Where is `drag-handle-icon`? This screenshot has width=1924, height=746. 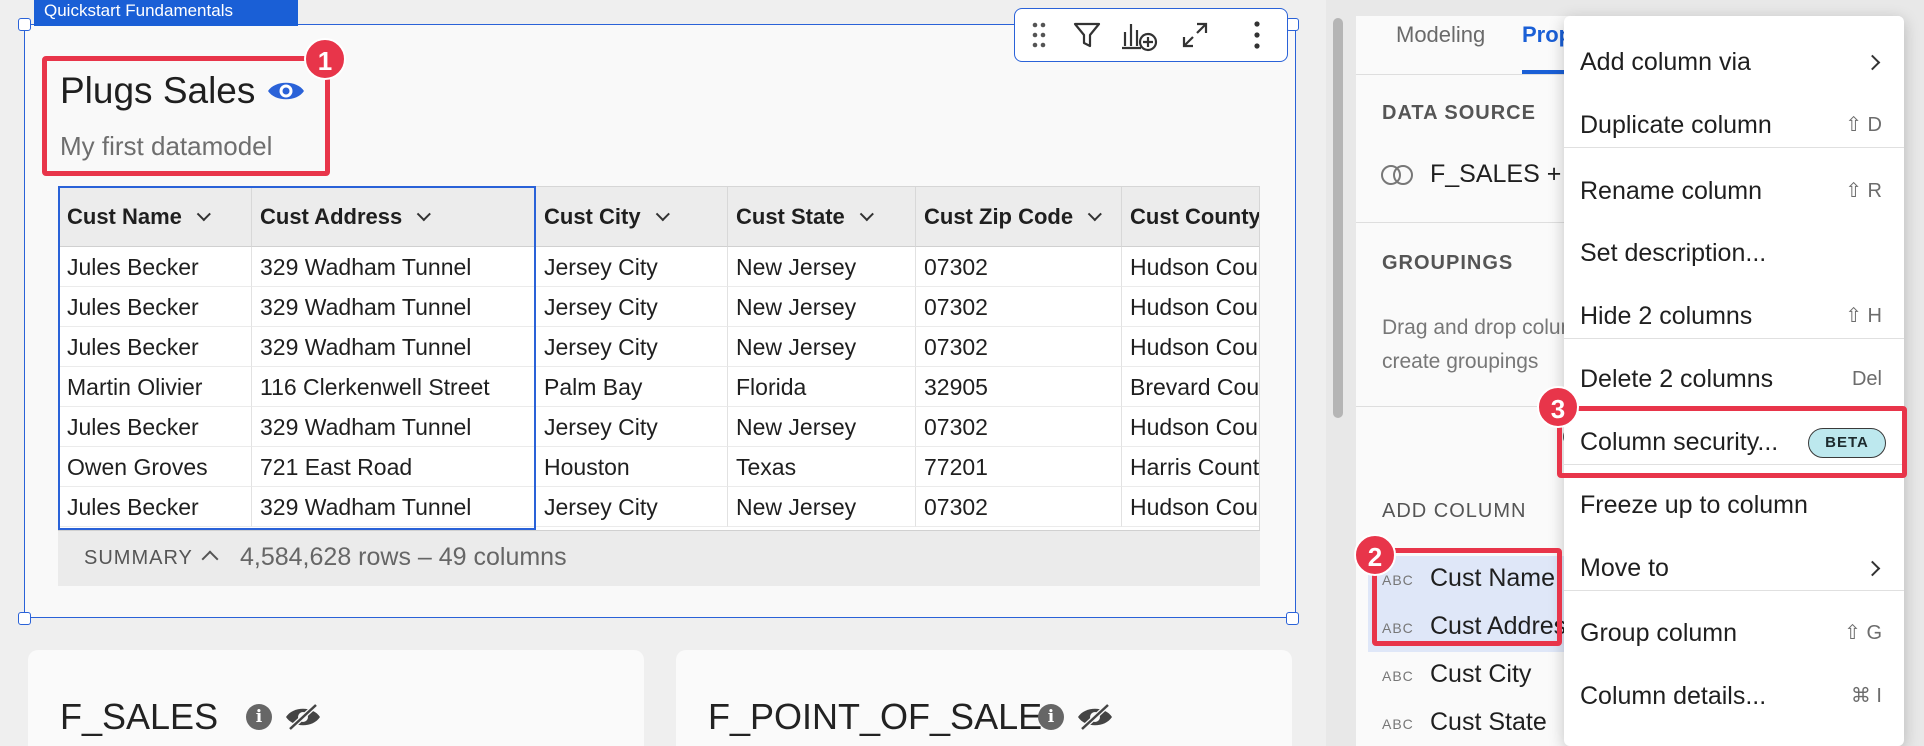
drag-handle-icon is located at coordinates (1039, 35).